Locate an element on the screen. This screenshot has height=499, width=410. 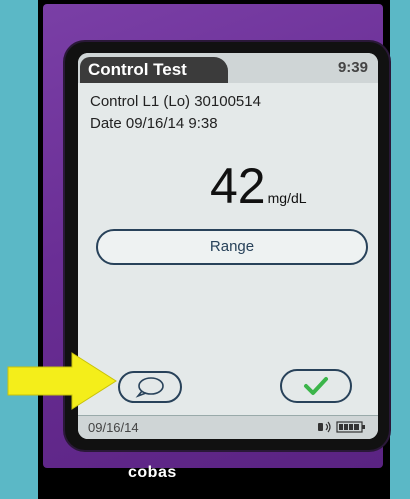
checkmark-icon is located at coordinates (316, 386).